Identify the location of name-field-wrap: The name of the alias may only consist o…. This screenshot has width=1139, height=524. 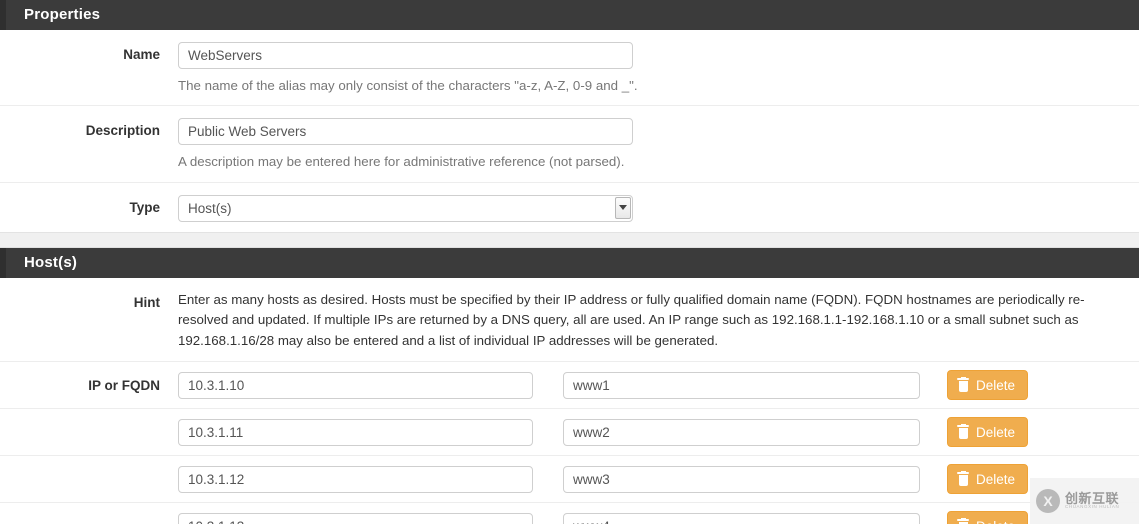
(658, 68).